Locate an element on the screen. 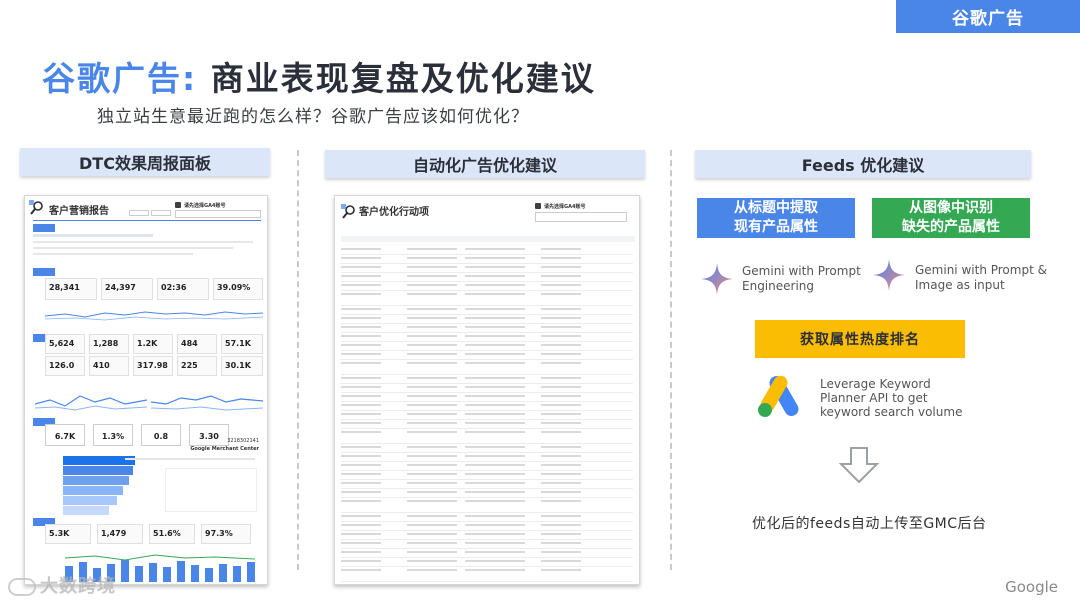  action-account-label: 请先选择GA4账号 is located at coordinates (565, 207).